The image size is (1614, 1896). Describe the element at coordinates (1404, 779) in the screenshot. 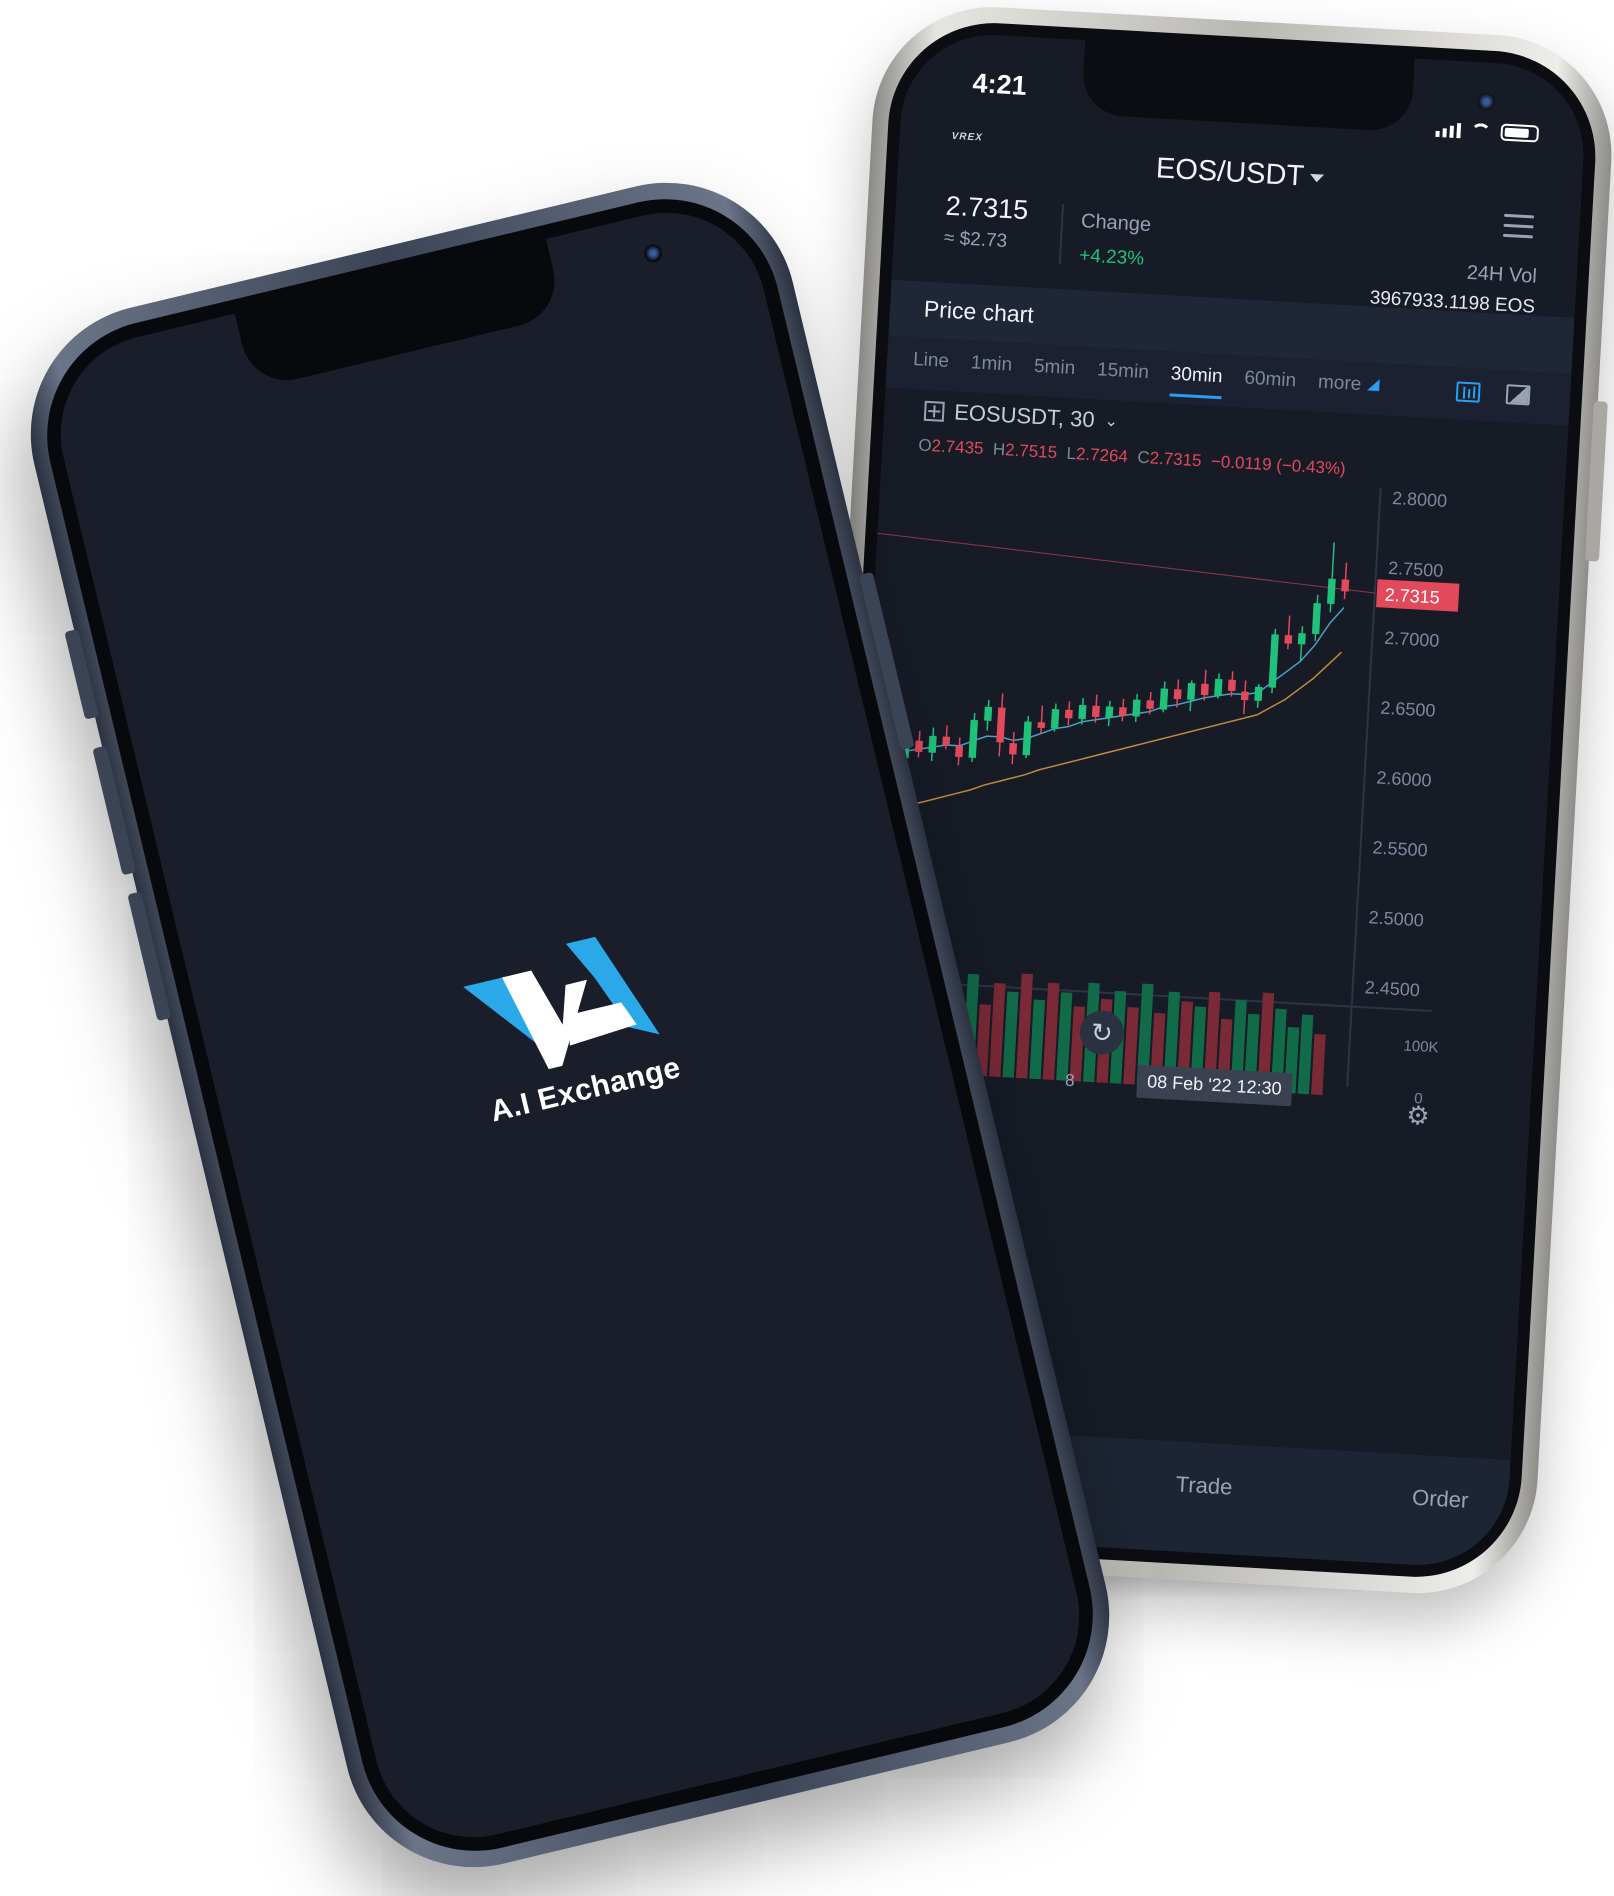

I see `y-tick-label: 2.6000` at that location.